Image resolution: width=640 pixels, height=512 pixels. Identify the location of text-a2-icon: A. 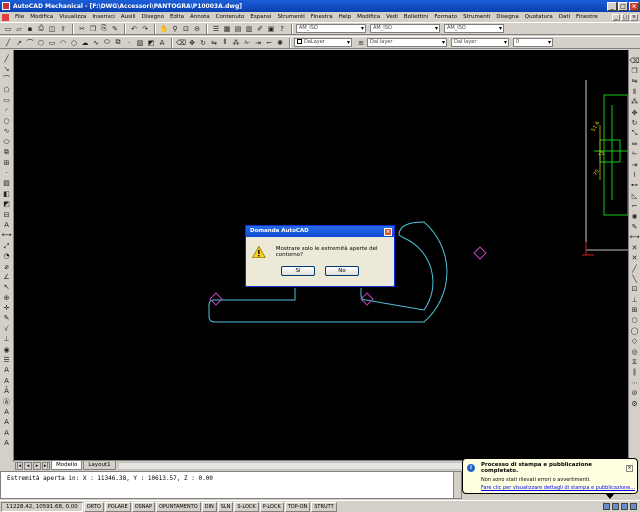
(7, 381).